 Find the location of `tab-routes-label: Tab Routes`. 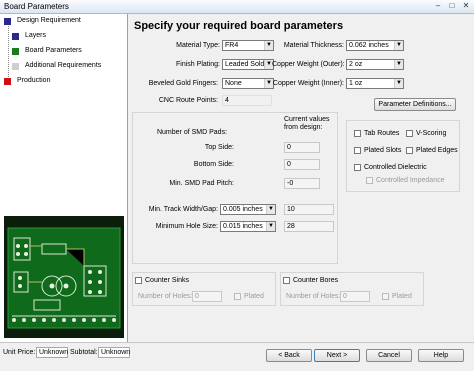

tab-routes-label: Tab Routes is located at coordinates (382, 133).